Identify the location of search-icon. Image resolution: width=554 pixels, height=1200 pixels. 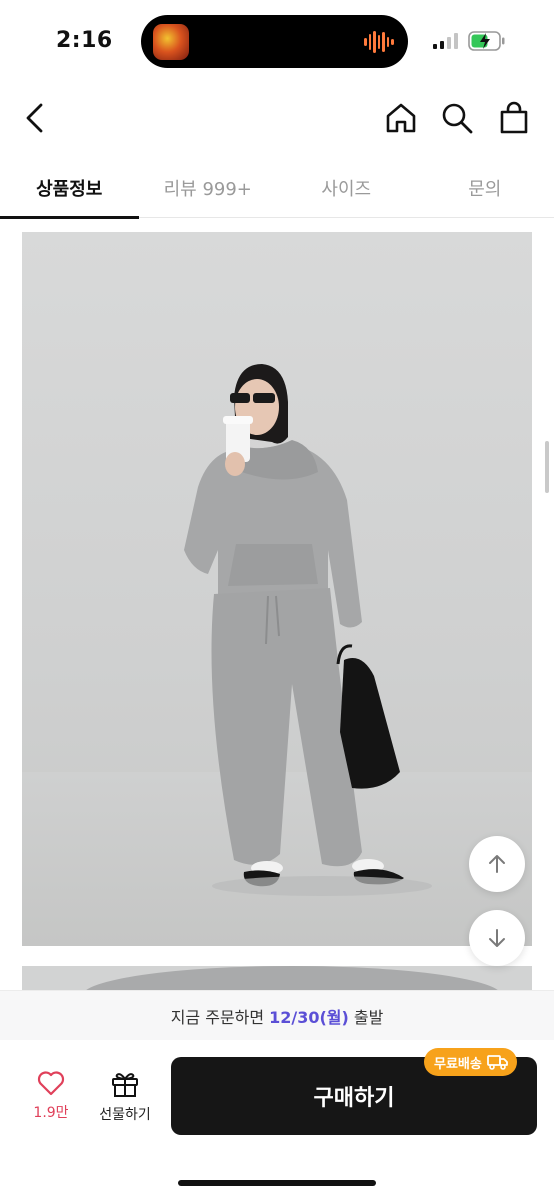
(457, 118).